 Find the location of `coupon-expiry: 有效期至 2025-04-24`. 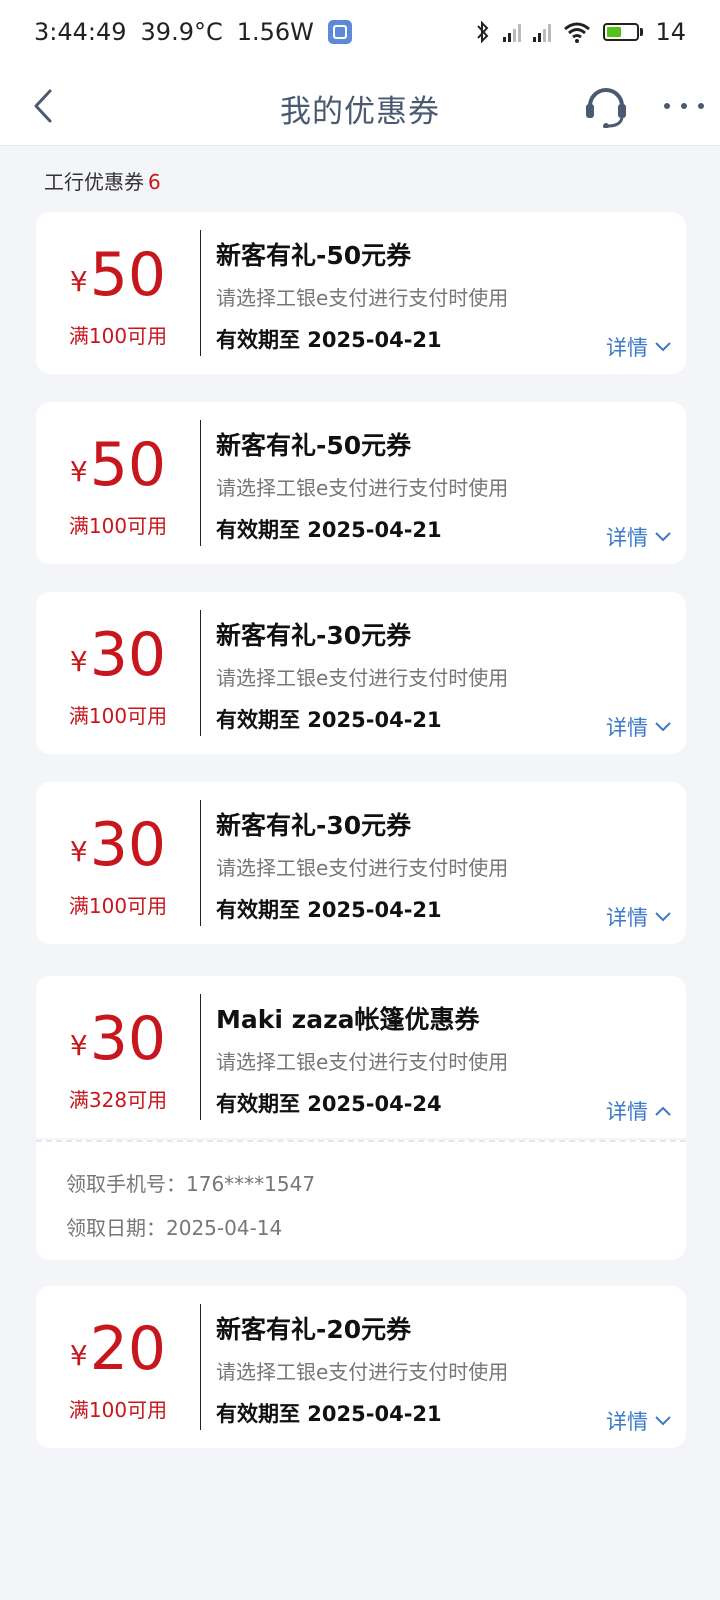

coupon-expiry: 有效期至 2025-04-24 is located at coordinates (329, 1104).